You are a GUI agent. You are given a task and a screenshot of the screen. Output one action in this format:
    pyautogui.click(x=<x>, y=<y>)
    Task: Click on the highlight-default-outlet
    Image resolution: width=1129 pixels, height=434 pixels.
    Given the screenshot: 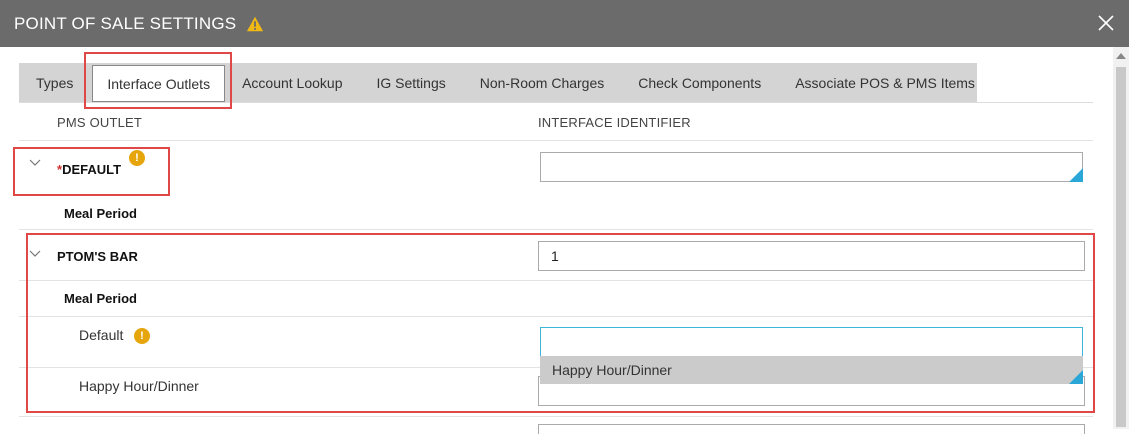 What is the action you would take?
    pyautogui.click(x=91, y=171)
    